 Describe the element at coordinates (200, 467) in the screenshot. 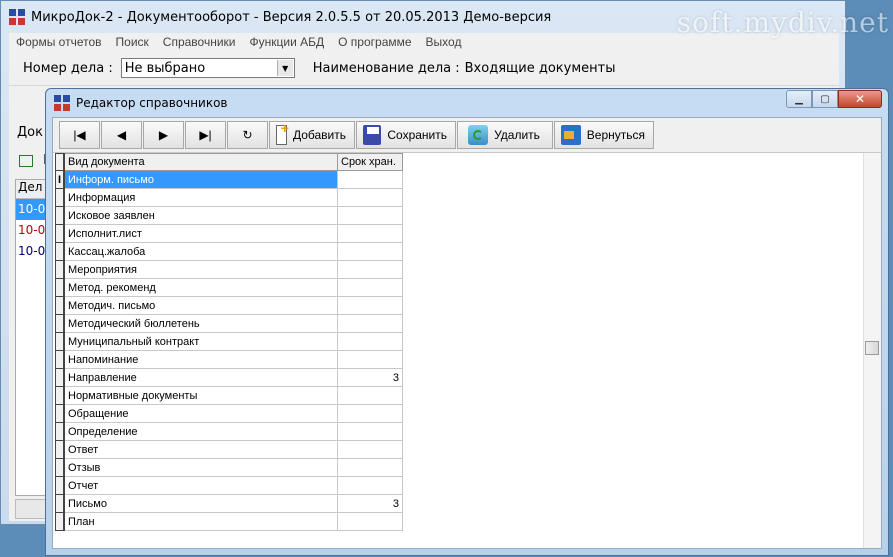

I see `cell-doc-type: Отзыв` at that location.